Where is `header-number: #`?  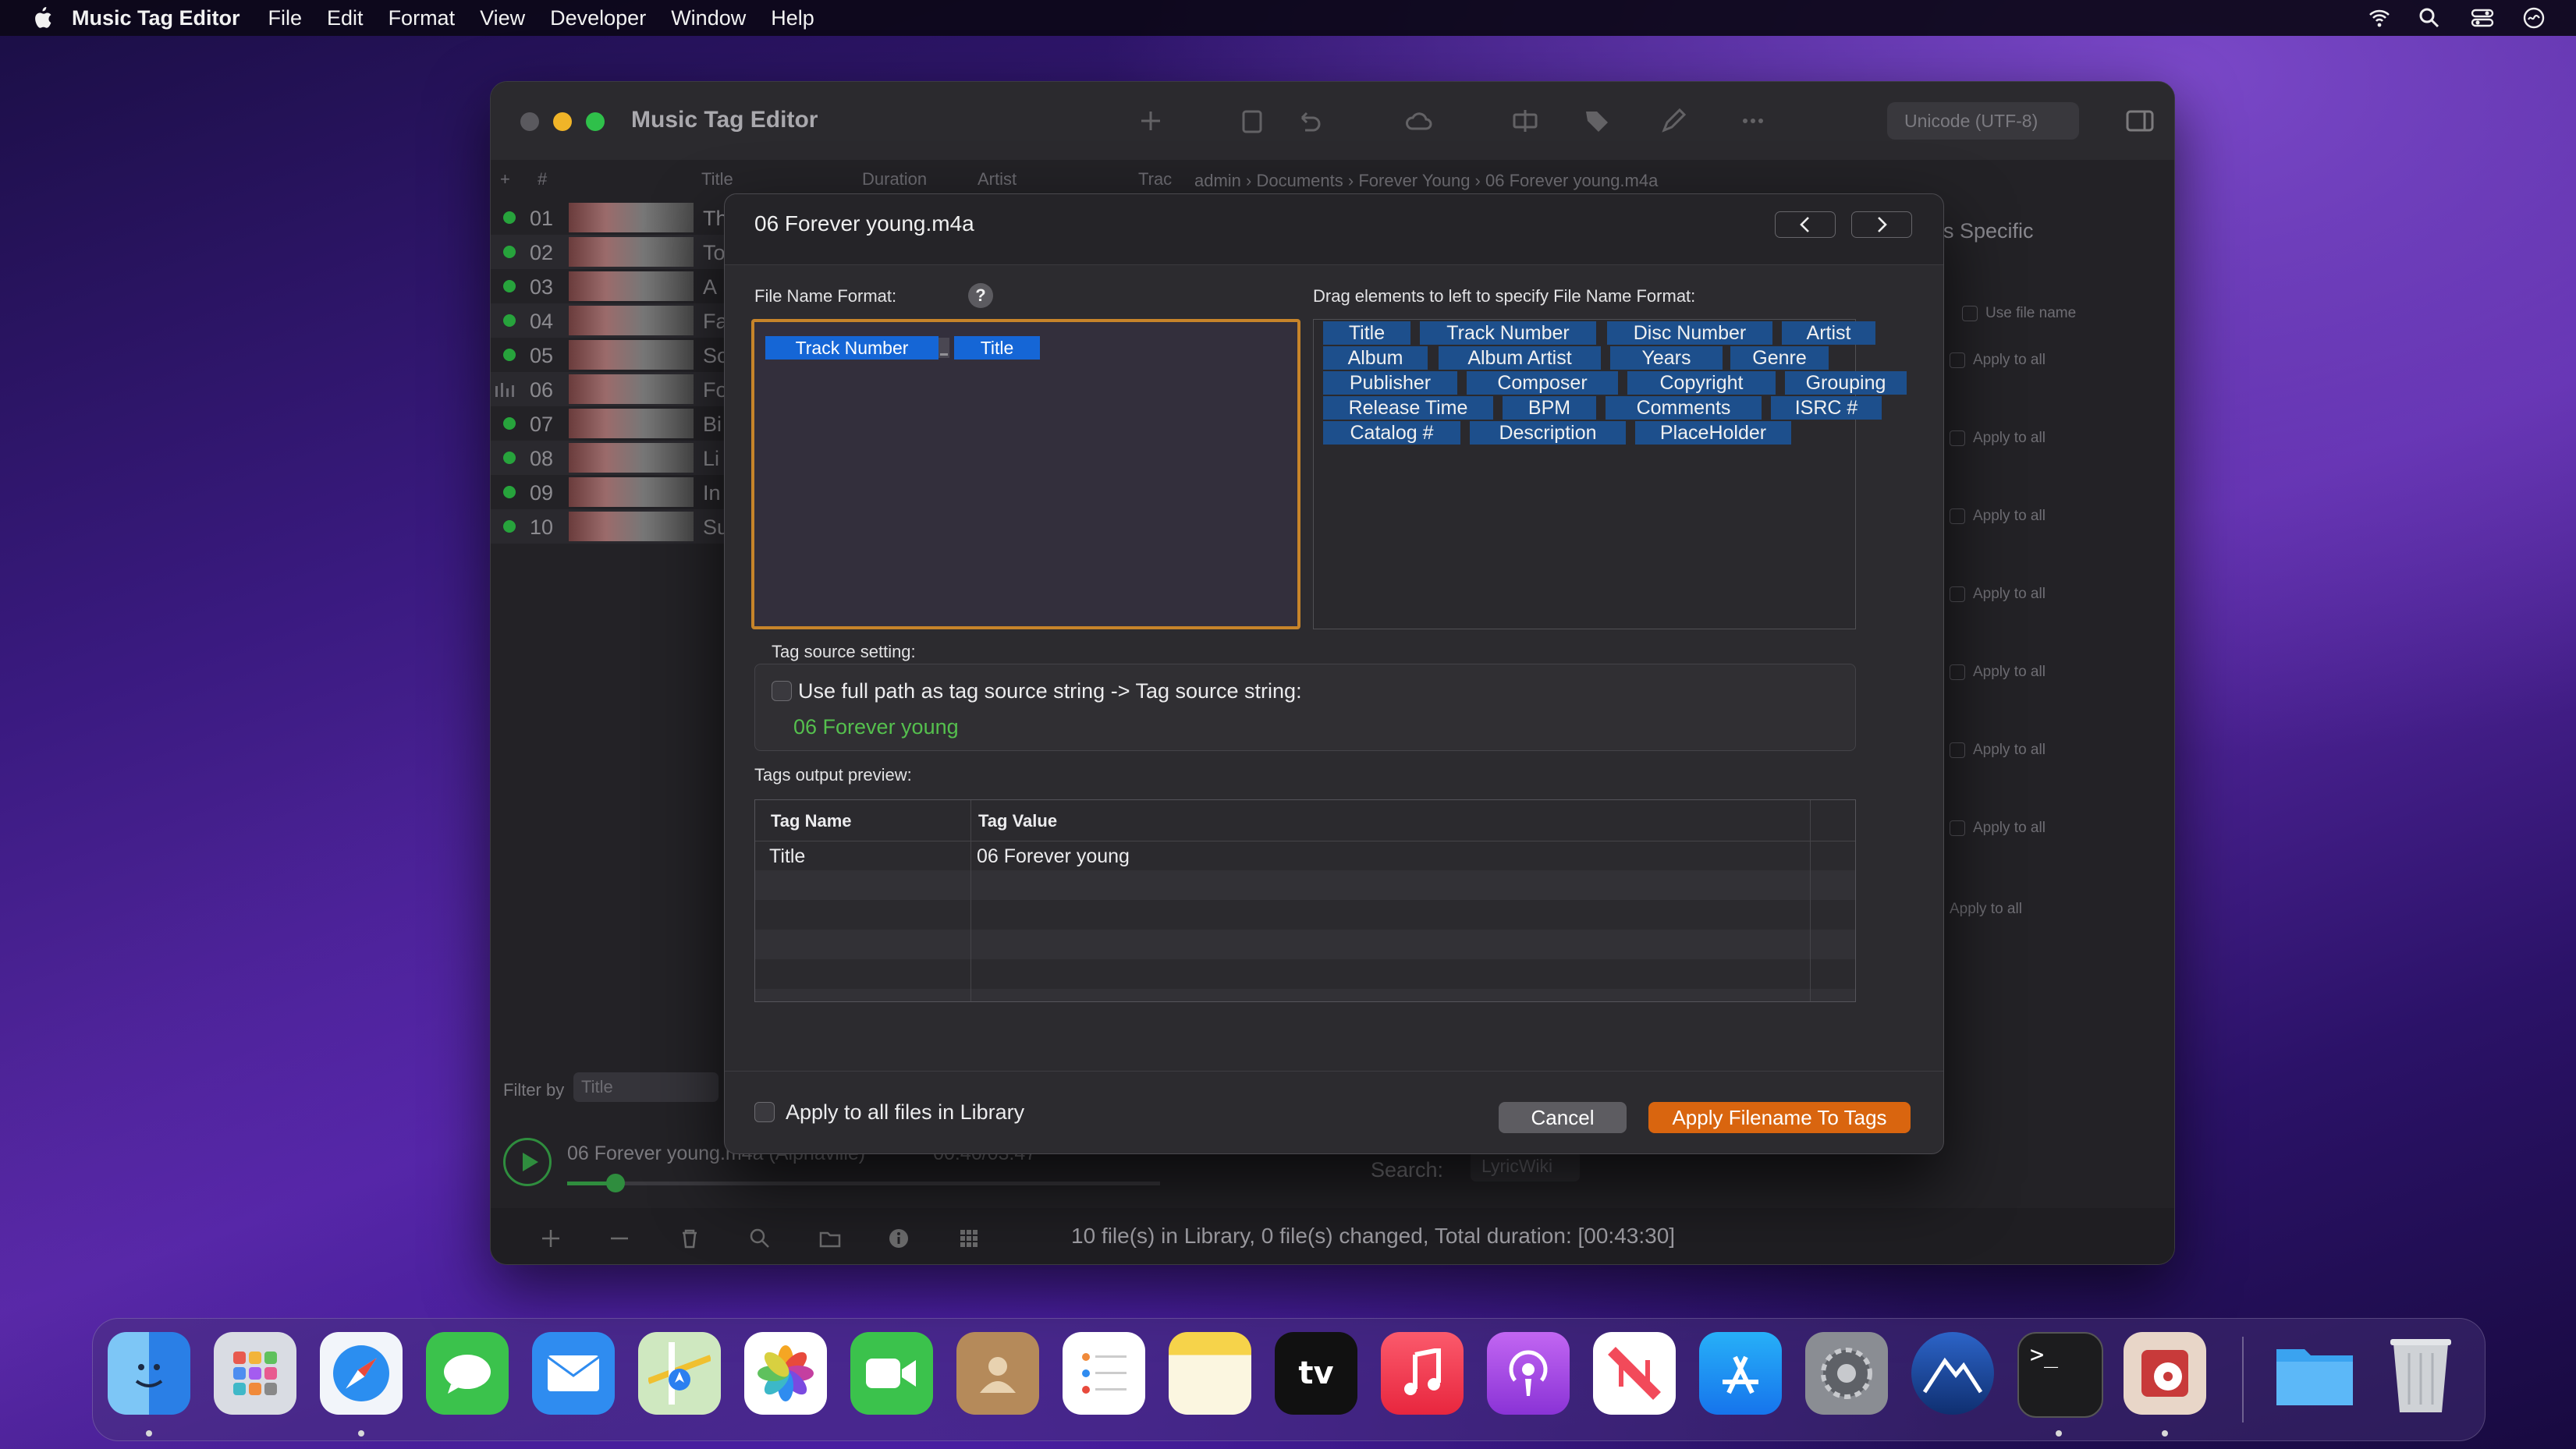
header-number: # is located at coordinates (542, 179).